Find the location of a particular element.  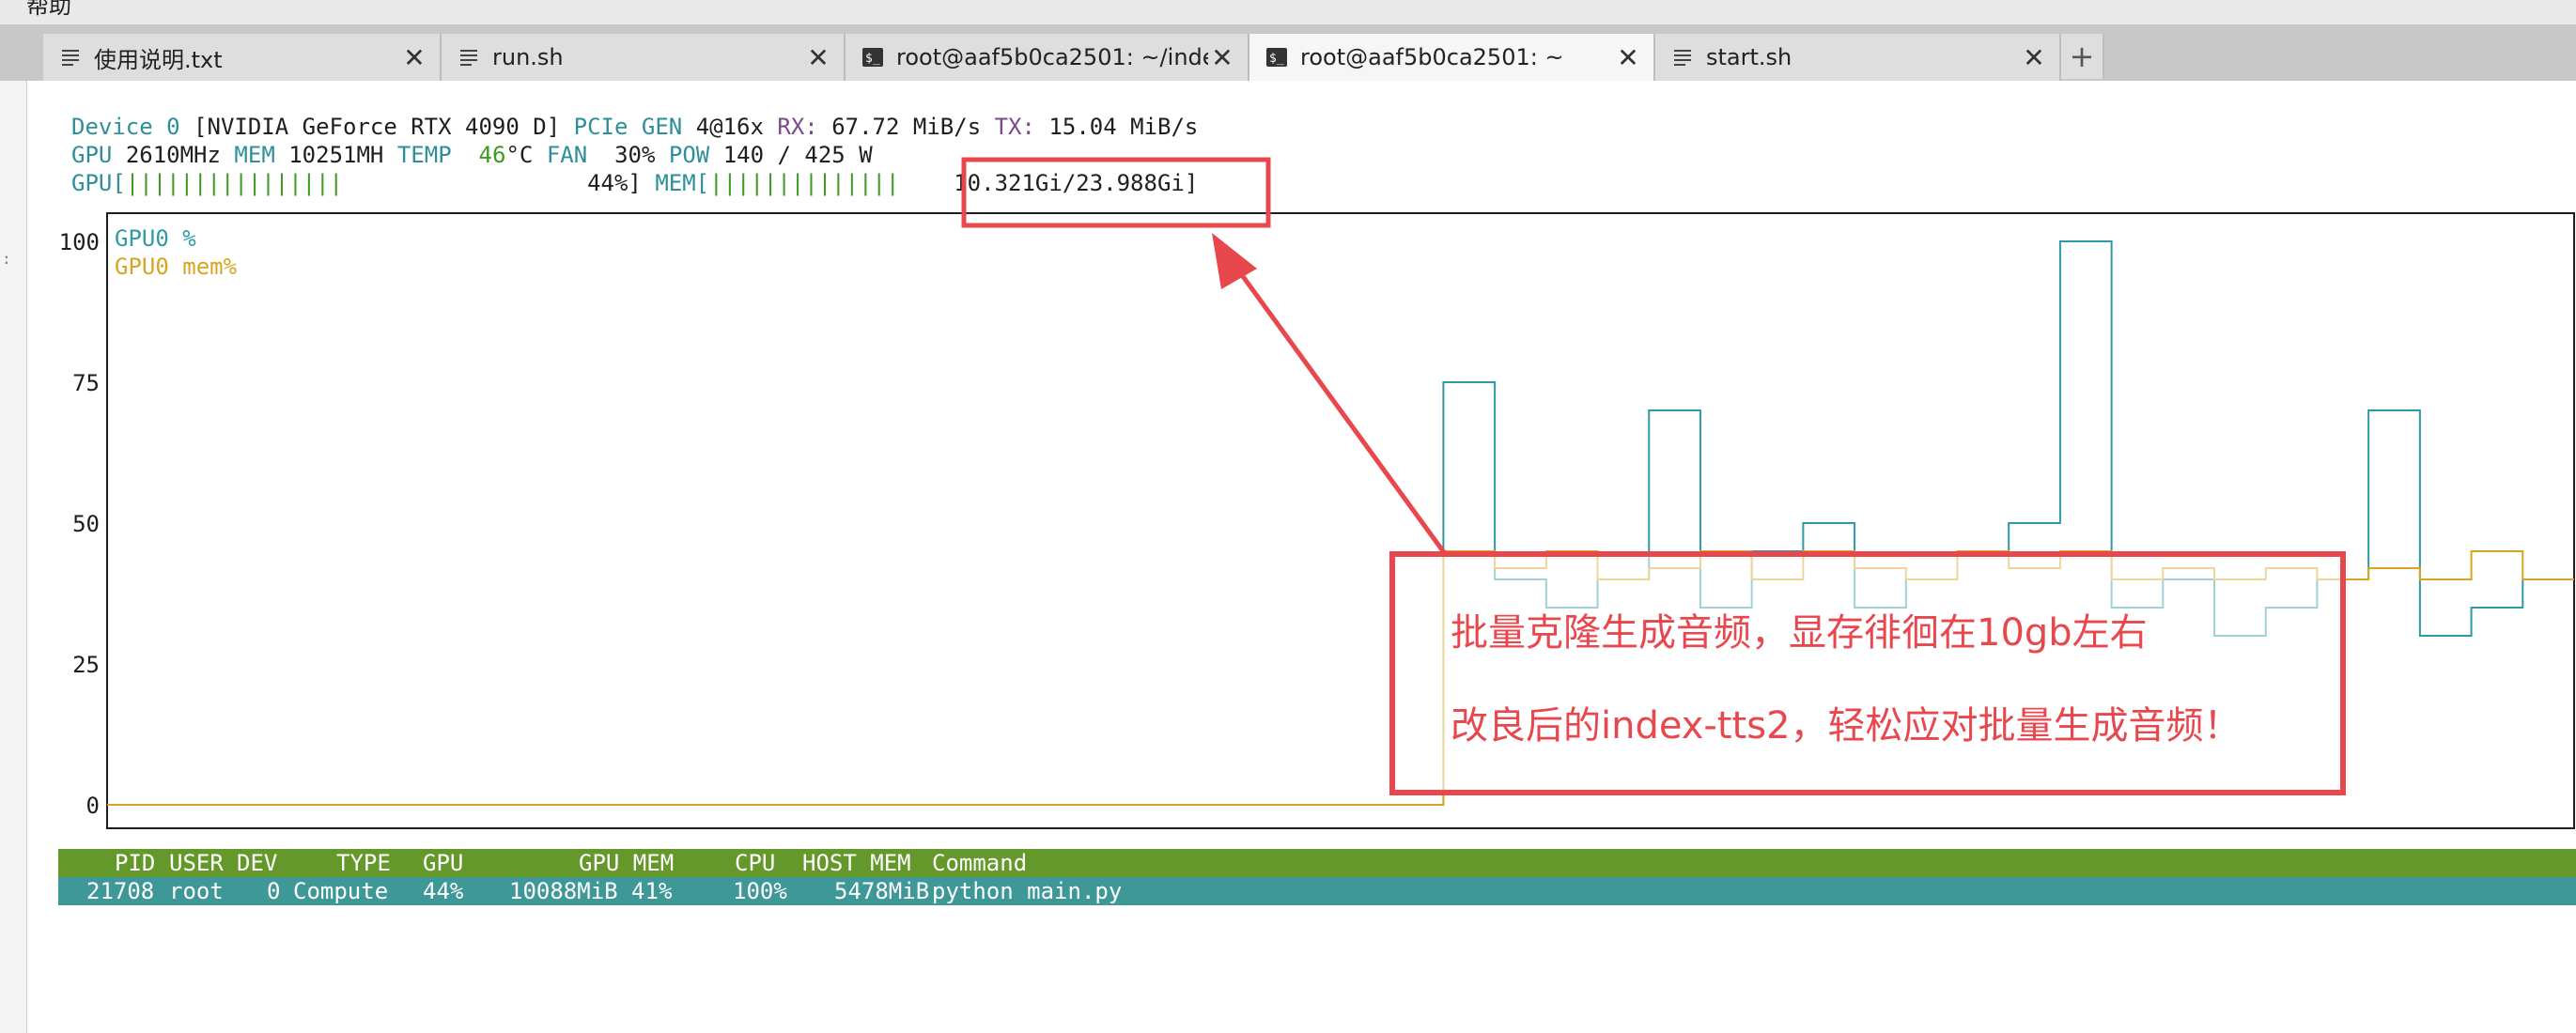

process-gpu: 44% is located at coordinates (444, 891).